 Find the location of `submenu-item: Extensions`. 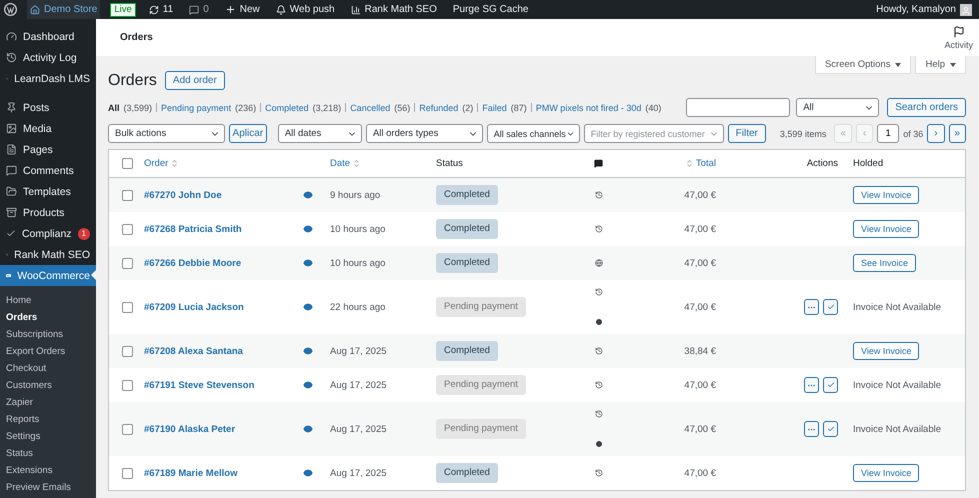

submenu-item: Extensions is located at coordinates (48, 470).